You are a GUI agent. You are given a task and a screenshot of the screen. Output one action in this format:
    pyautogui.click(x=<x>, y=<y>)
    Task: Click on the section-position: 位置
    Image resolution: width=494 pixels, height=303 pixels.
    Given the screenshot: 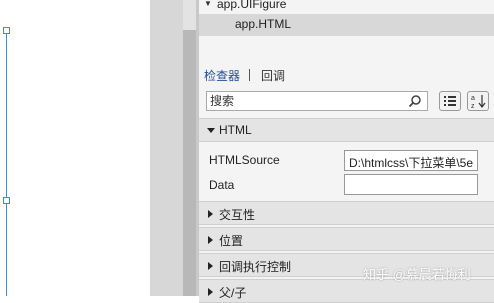 What is the action you would take?
    pyautogui.click(x=346, y=239)
    